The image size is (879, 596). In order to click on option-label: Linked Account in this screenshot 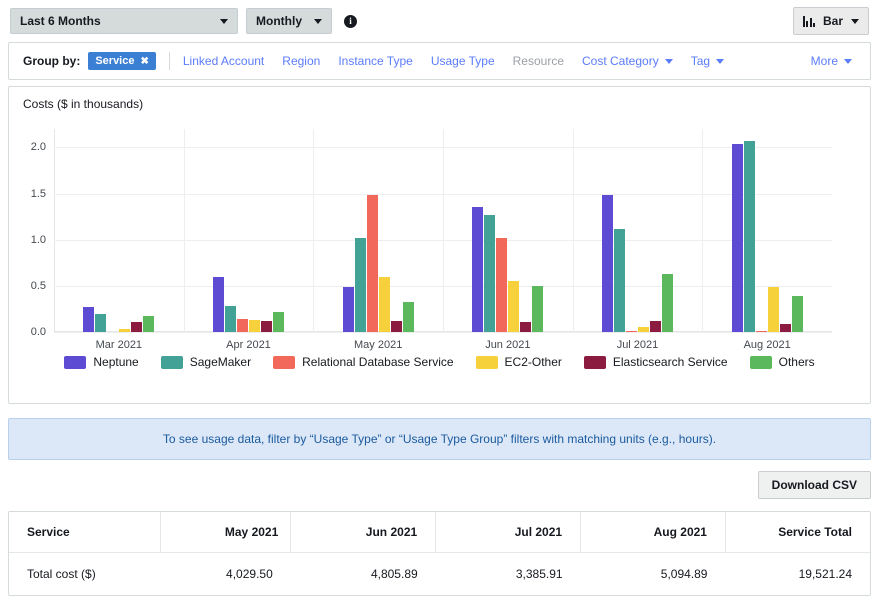, I will do `click(223, 61)`.